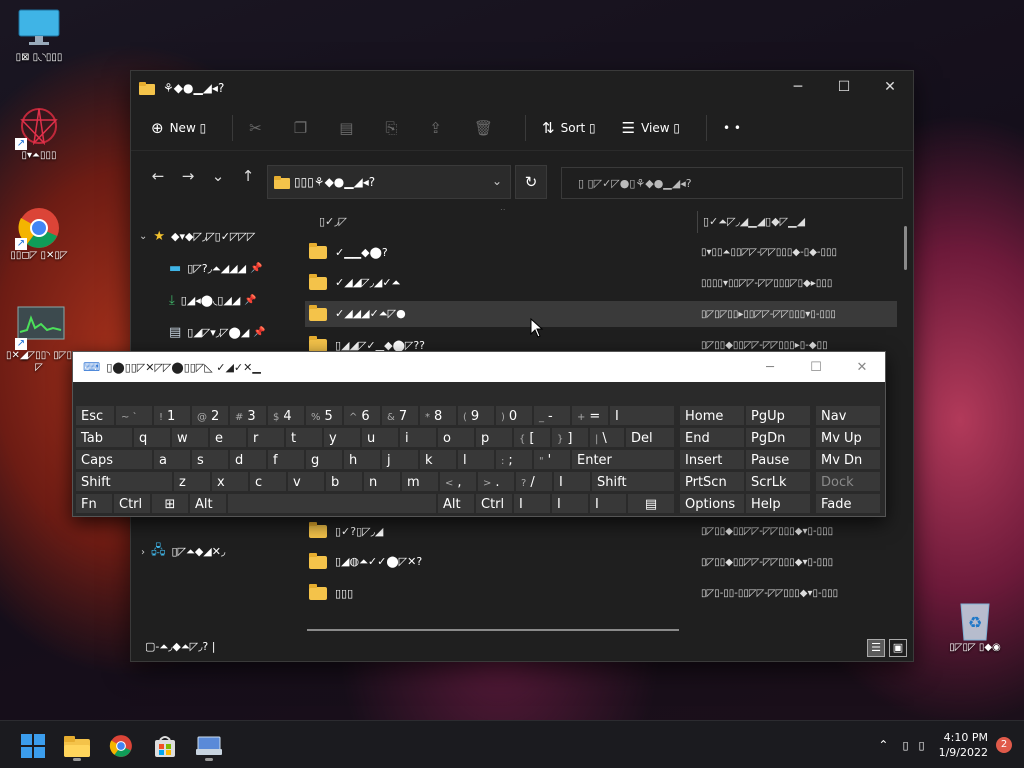  What do you see at coordinates (532, 503) in the screenshot?
I see `key-left-arrow: I` at bounding box center [532, 503].